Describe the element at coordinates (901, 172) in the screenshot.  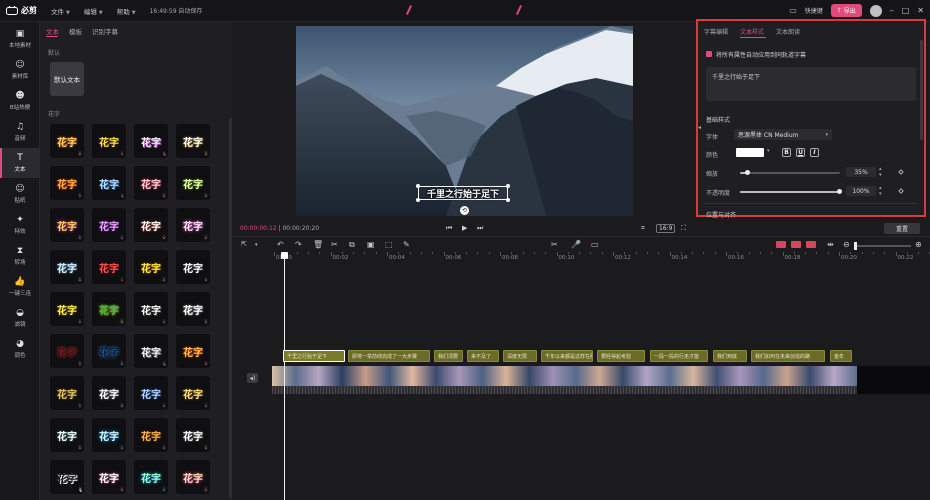
I see `keyframe-icon` at that location.